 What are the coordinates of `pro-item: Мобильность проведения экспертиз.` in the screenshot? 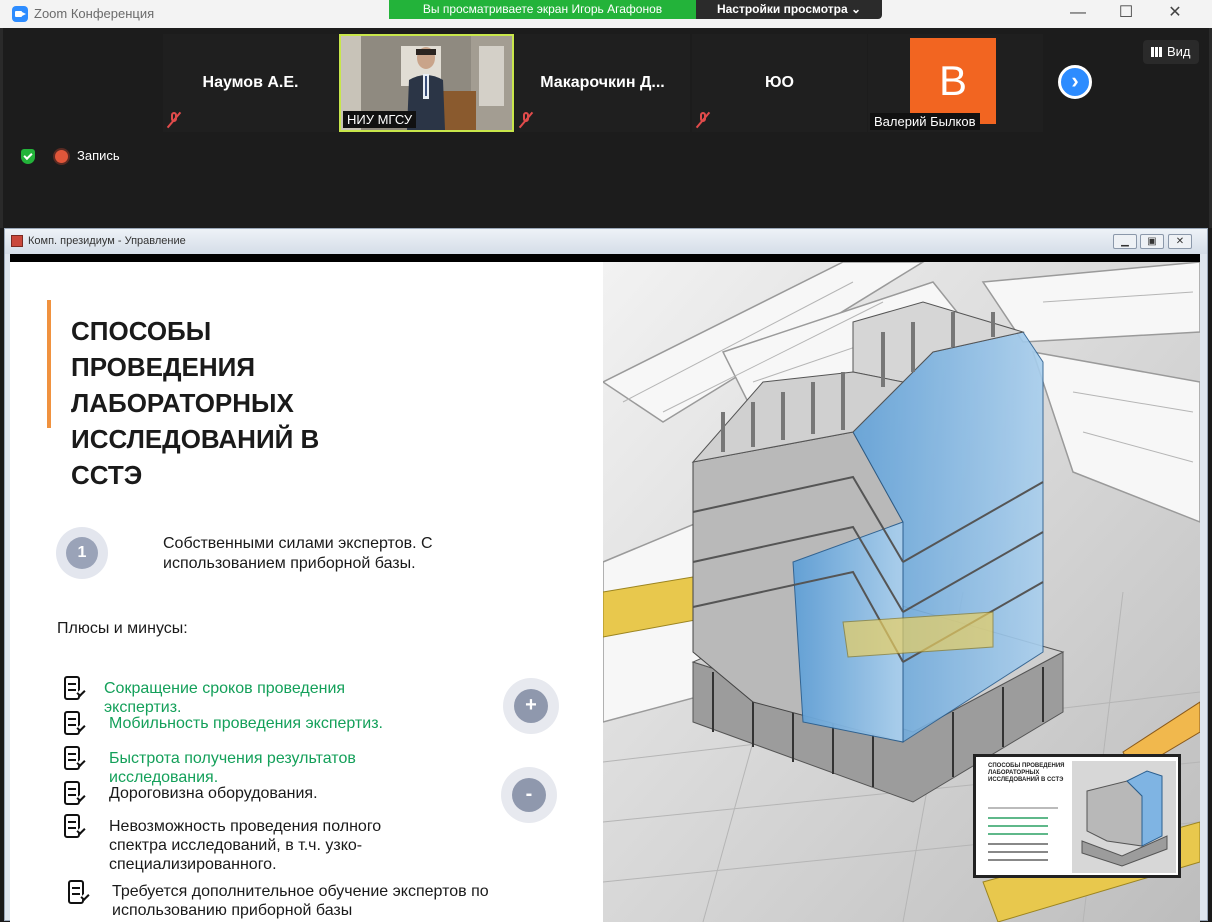 It's located at (246, 723).